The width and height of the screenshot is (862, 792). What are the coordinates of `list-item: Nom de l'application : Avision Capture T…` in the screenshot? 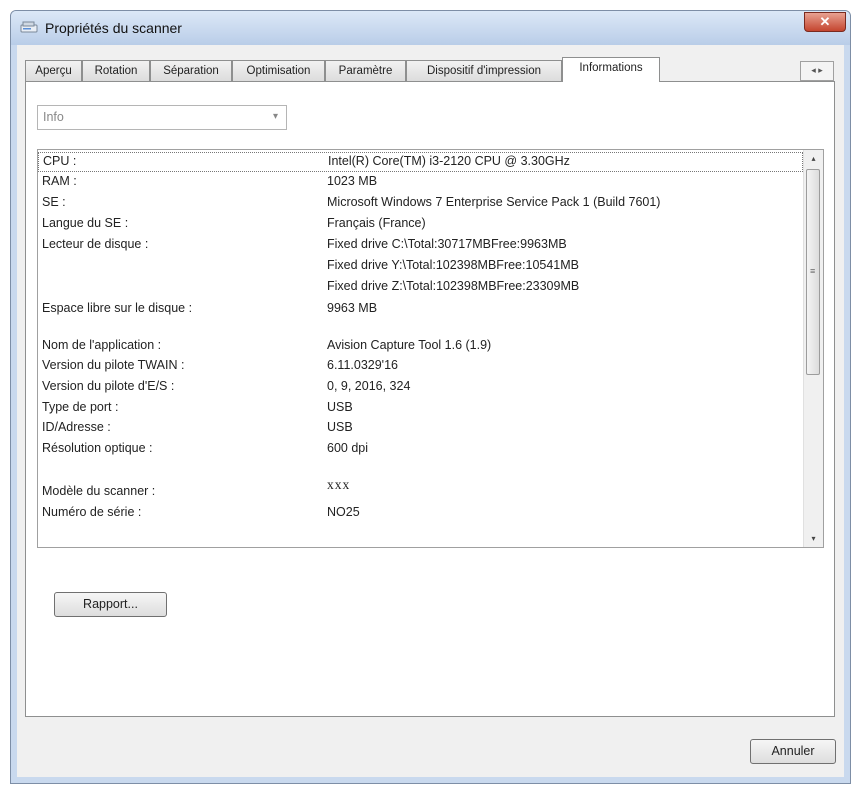 It's located at (420, 346).